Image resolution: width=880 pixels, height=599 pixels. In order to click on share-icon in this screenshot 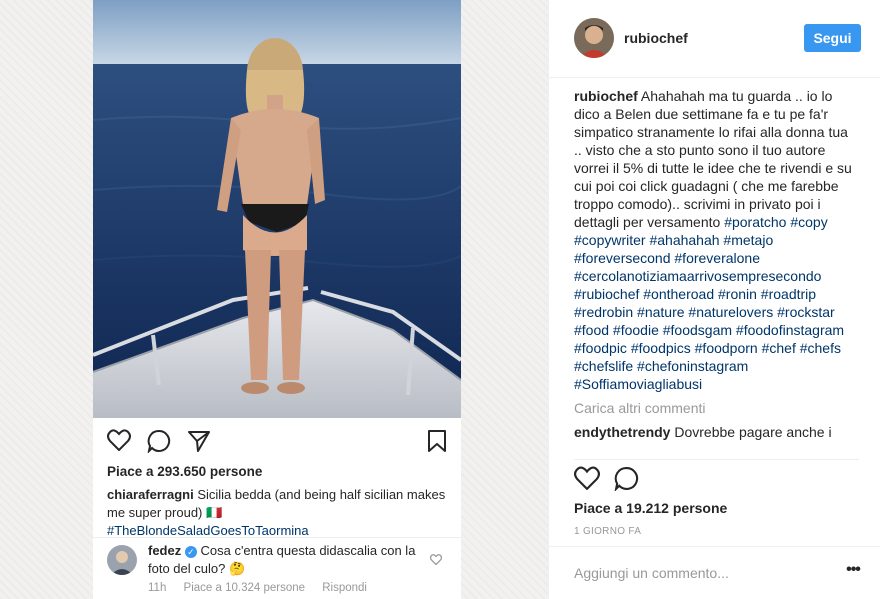, I will do `click(199, 443)`.